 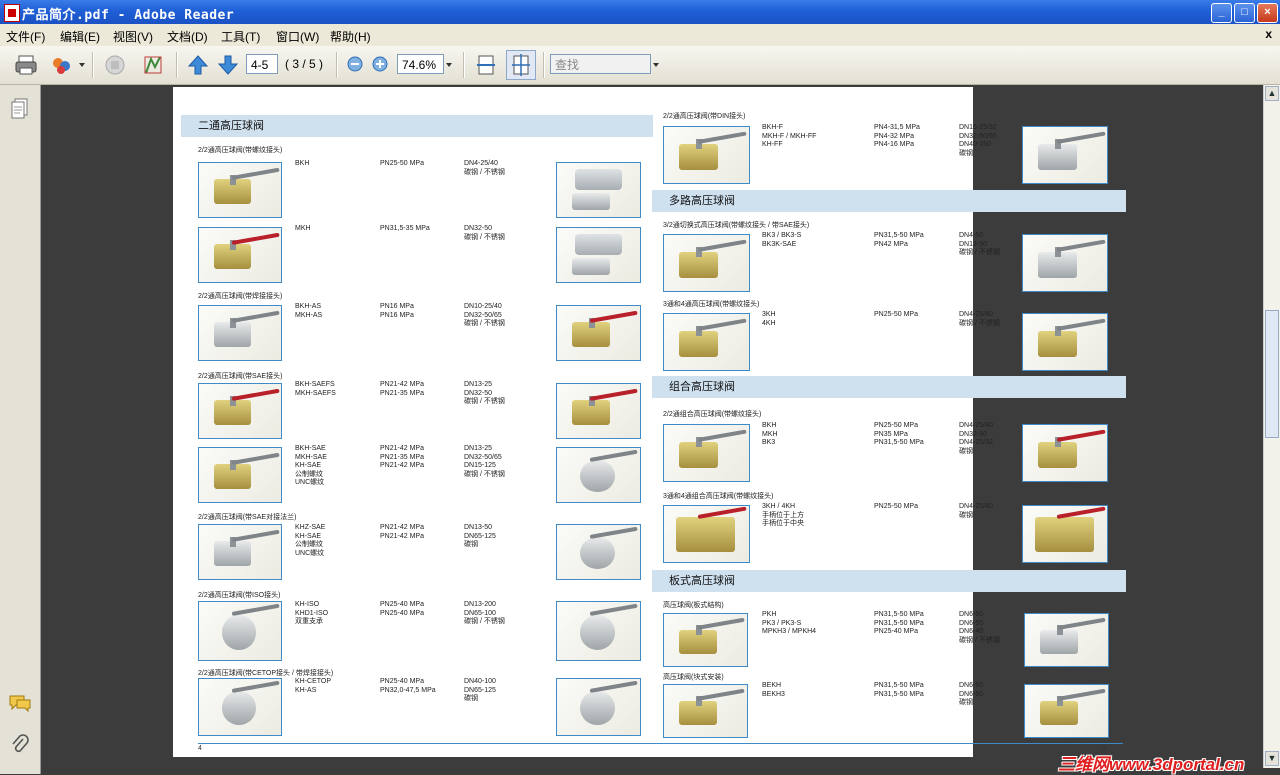 What do you see at coordinates (62, 65) in the screenshot?
I see `collaborate-icon` at bounding box center [62, 65].